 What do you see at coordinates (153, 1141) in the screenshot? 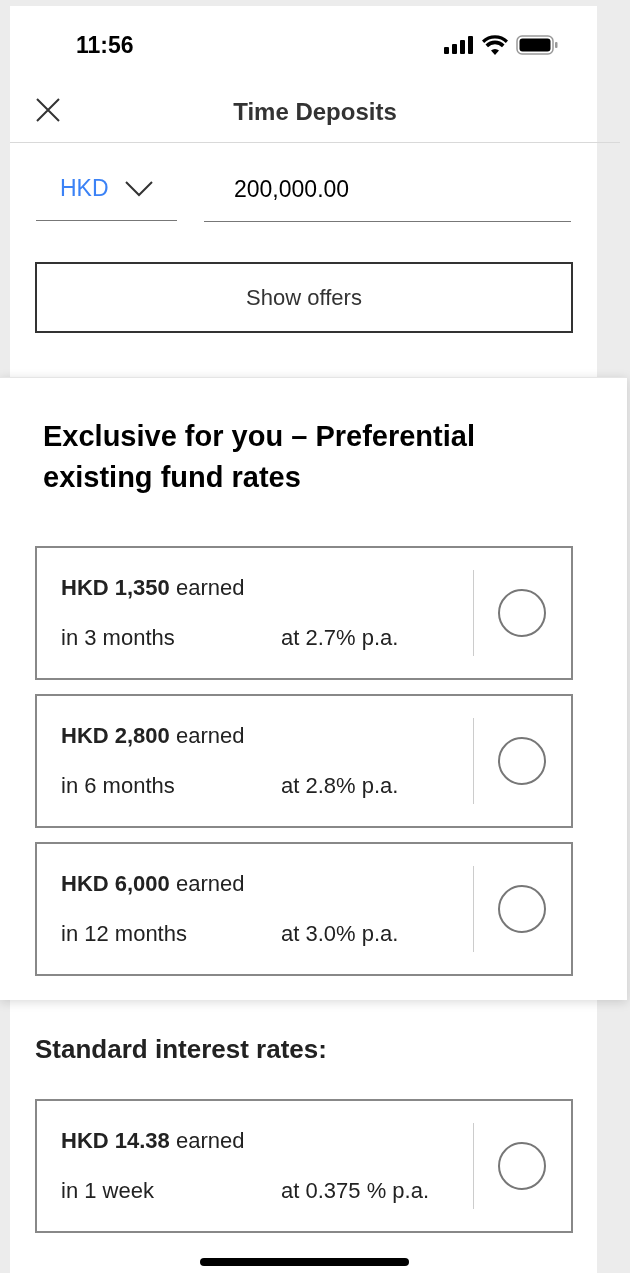
I see `earned-amount: HKD 14.38 earned` at bounding box center [153, 1141].